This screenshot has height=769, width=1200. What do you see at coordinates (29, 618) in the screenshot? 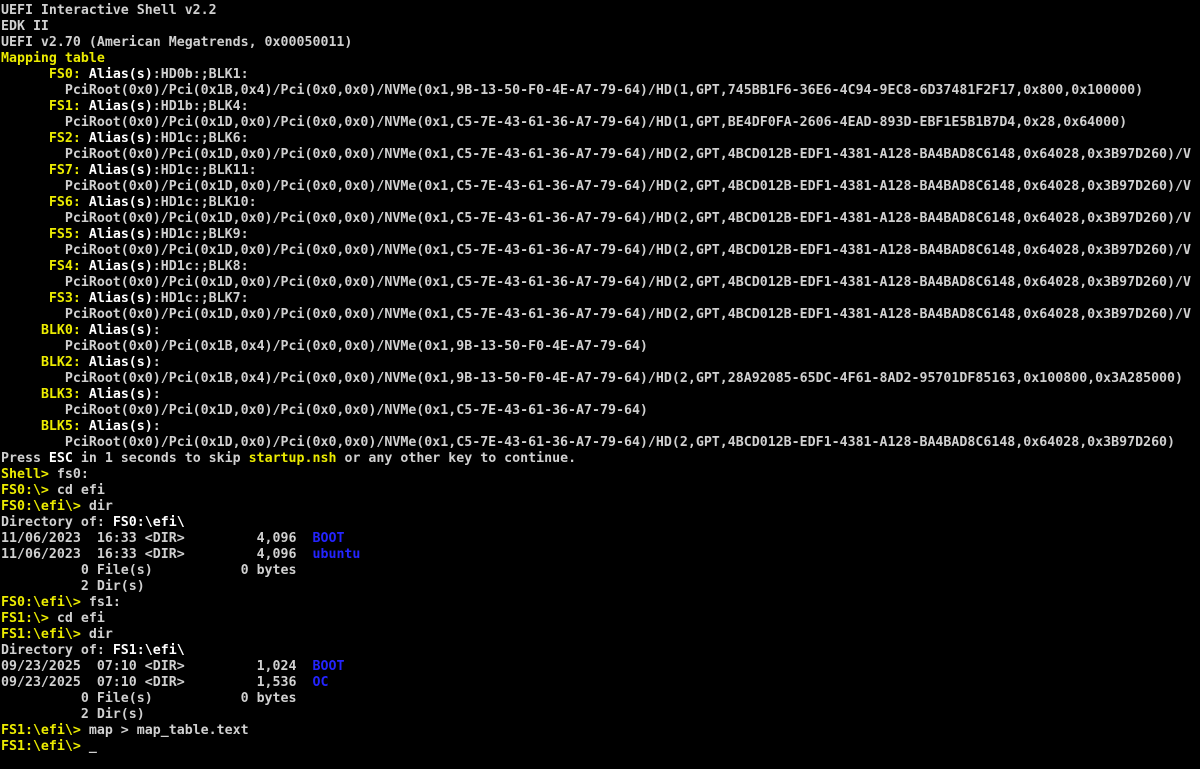
I see `terminal-text-segment: FS1:\>` at bounding box center [29, 618].